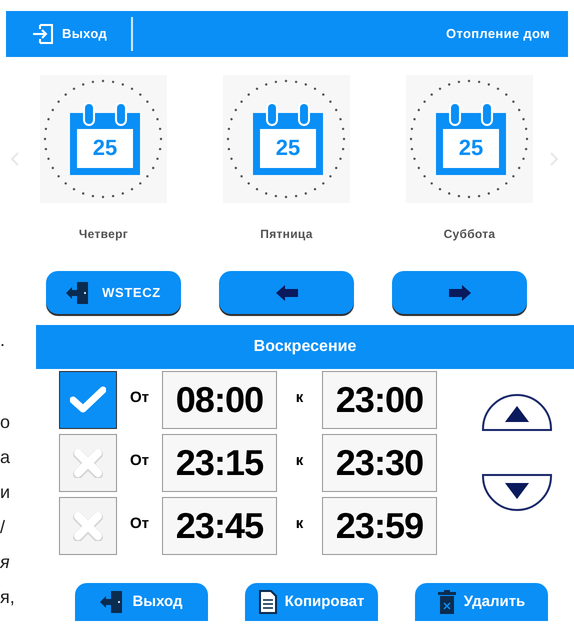  Describe the element at coordinates (267, 602) in the screenshot. I see `document-icon` at that location.